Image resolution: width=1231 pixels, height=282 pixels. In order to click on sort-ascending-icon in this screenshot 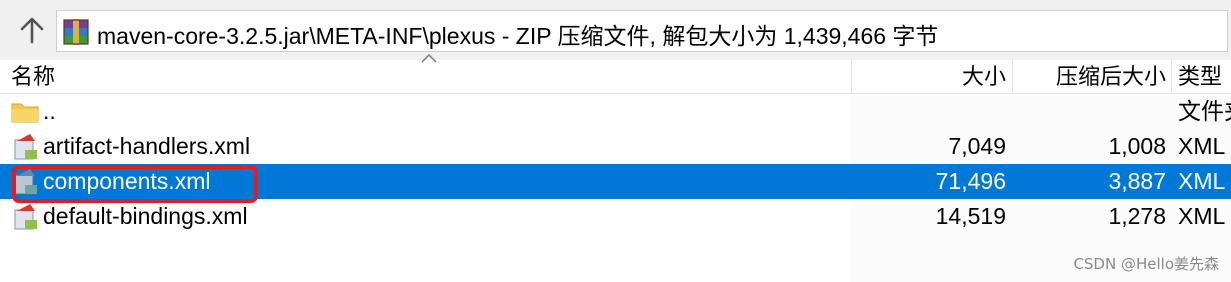, I will do `click(429, 58)`.